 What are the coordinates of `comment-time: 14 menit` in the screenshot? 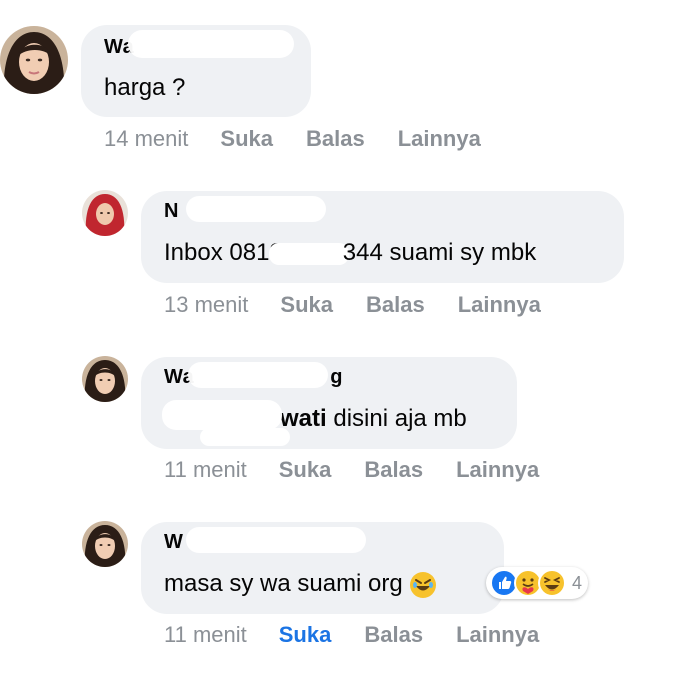 It's located at (146, 139).